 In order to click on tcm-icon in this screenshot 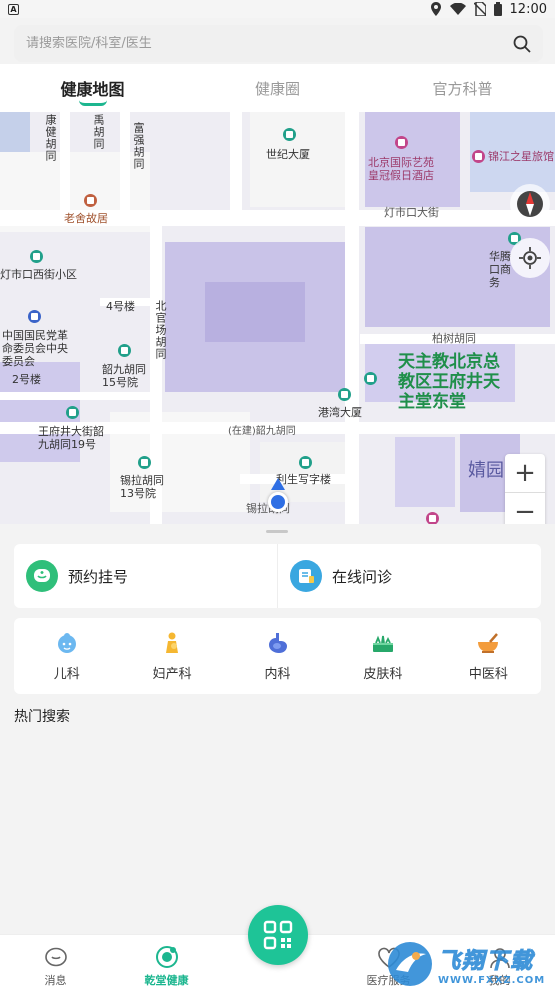, I will do `click(488, 642)`.